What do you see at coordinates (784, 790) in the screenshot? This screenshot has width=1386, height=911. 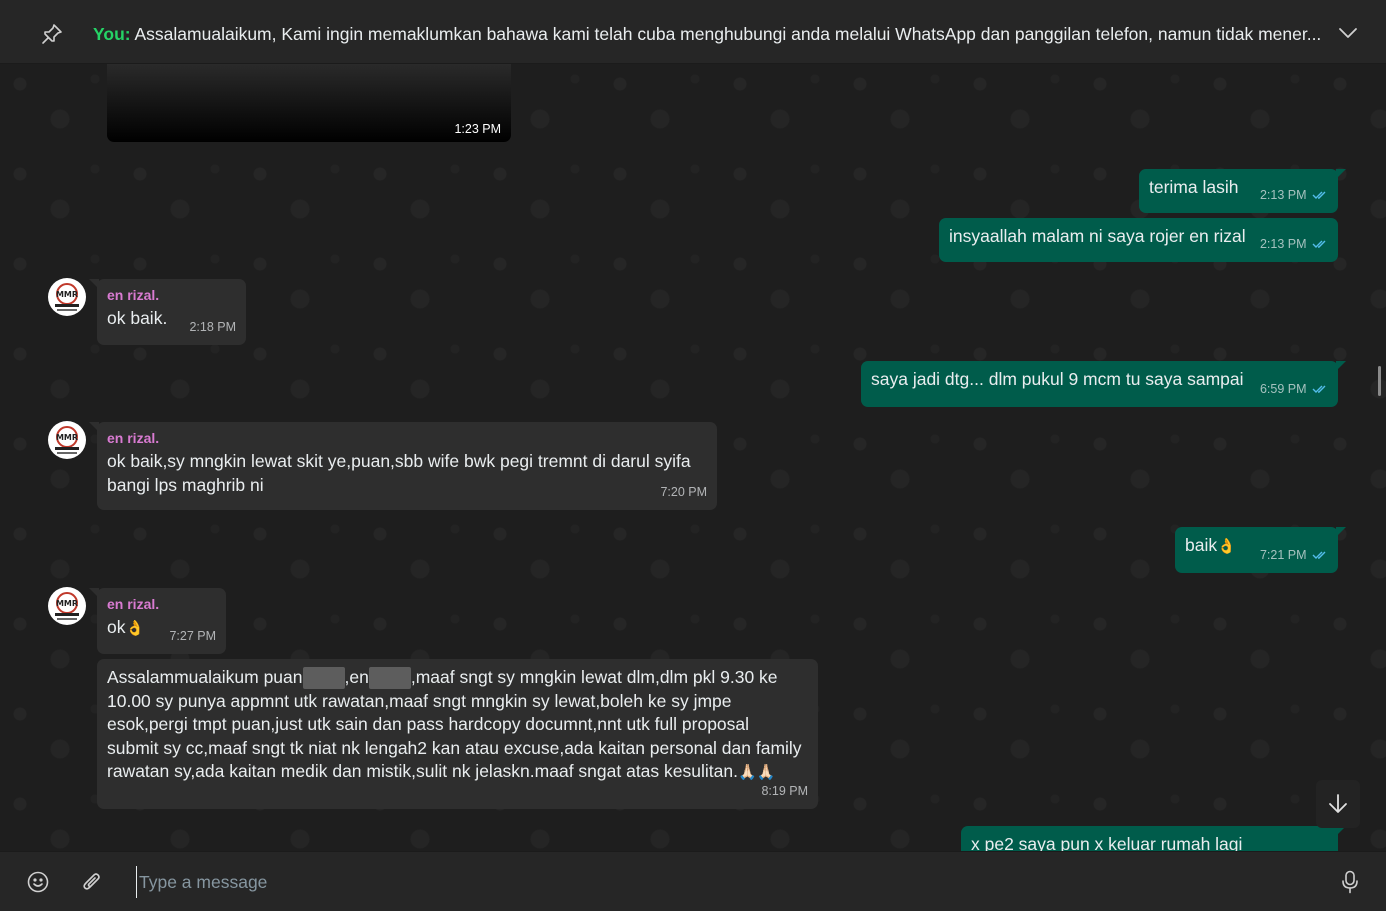 I see `message-time: 8:19 PM` at bounding box center [784, 790].